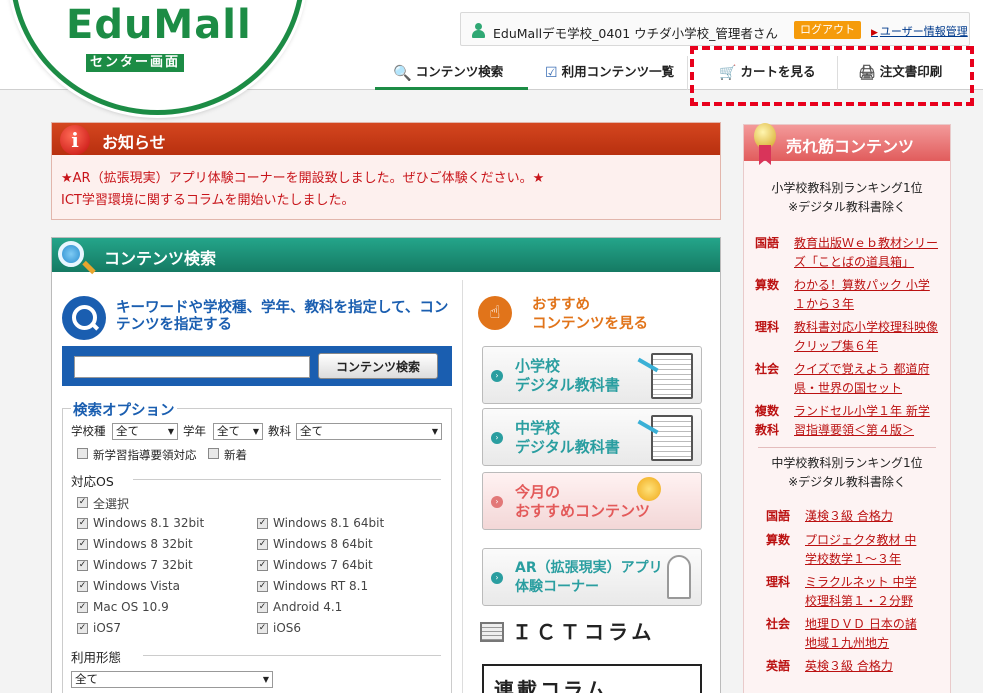 Image resolution: width=983 pixels, height=693 pixels. Describe the element at coordinates (194, 431) in the screenshot. I see `grade-label: 学年` at that location.